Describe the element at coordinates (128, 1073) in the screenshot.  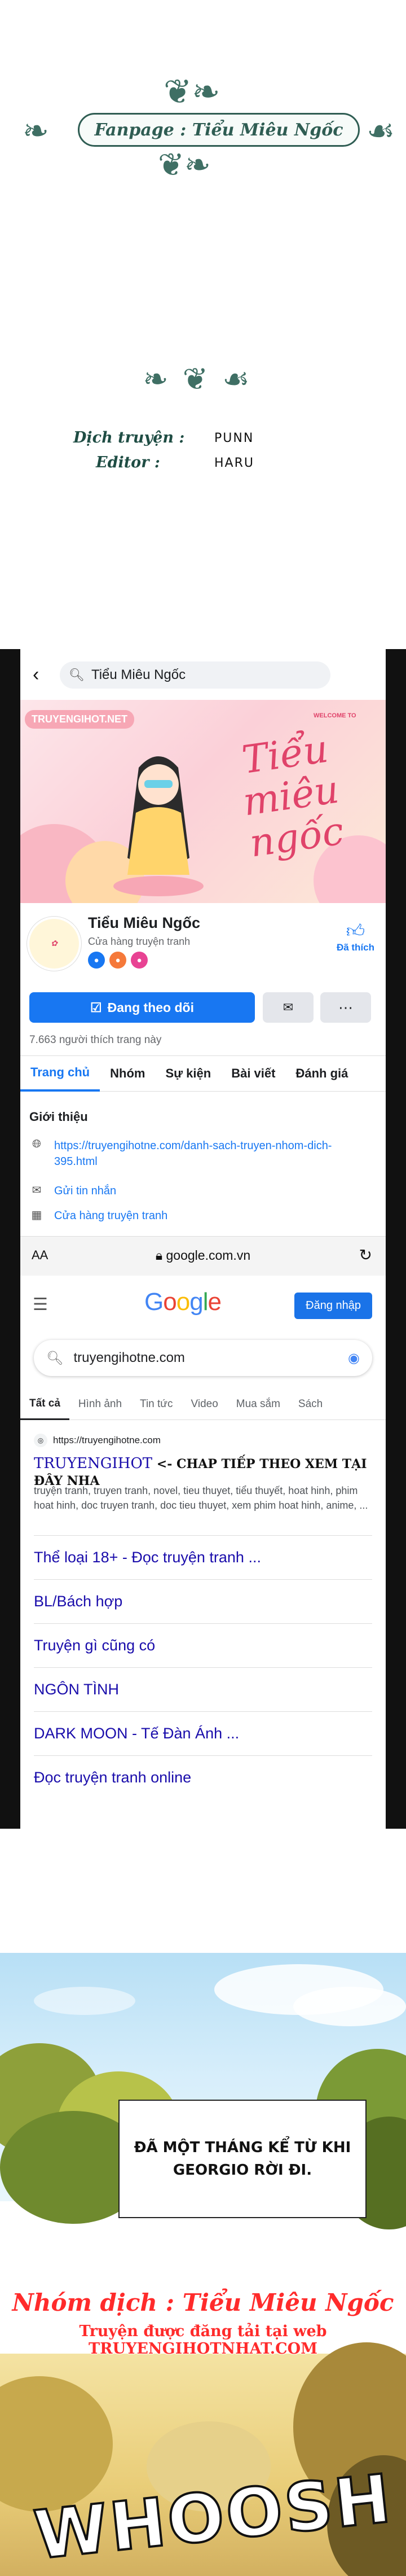
I see `tab-groups: Nhóm` at that location.